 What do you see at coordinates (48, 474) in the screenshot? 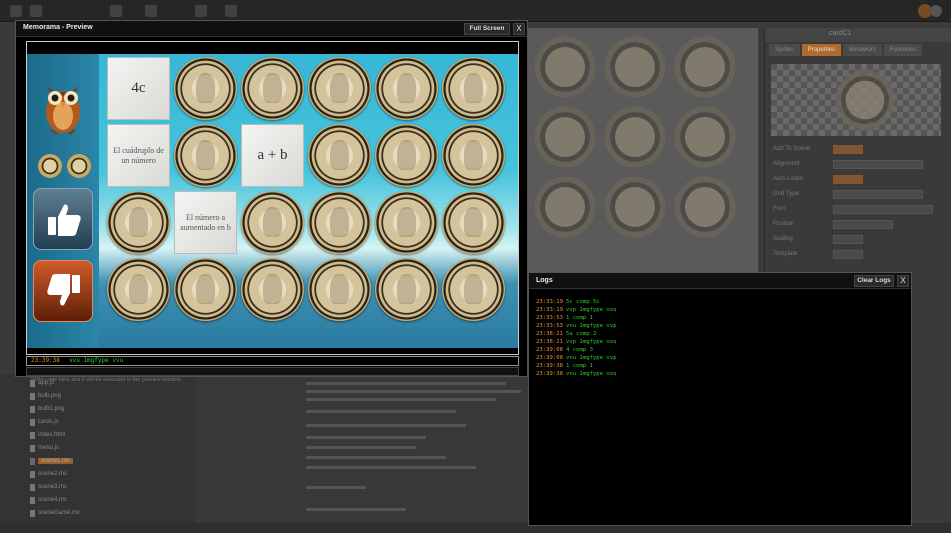
I see `file-item: scene2.mc` at bounding box center [48, 474].